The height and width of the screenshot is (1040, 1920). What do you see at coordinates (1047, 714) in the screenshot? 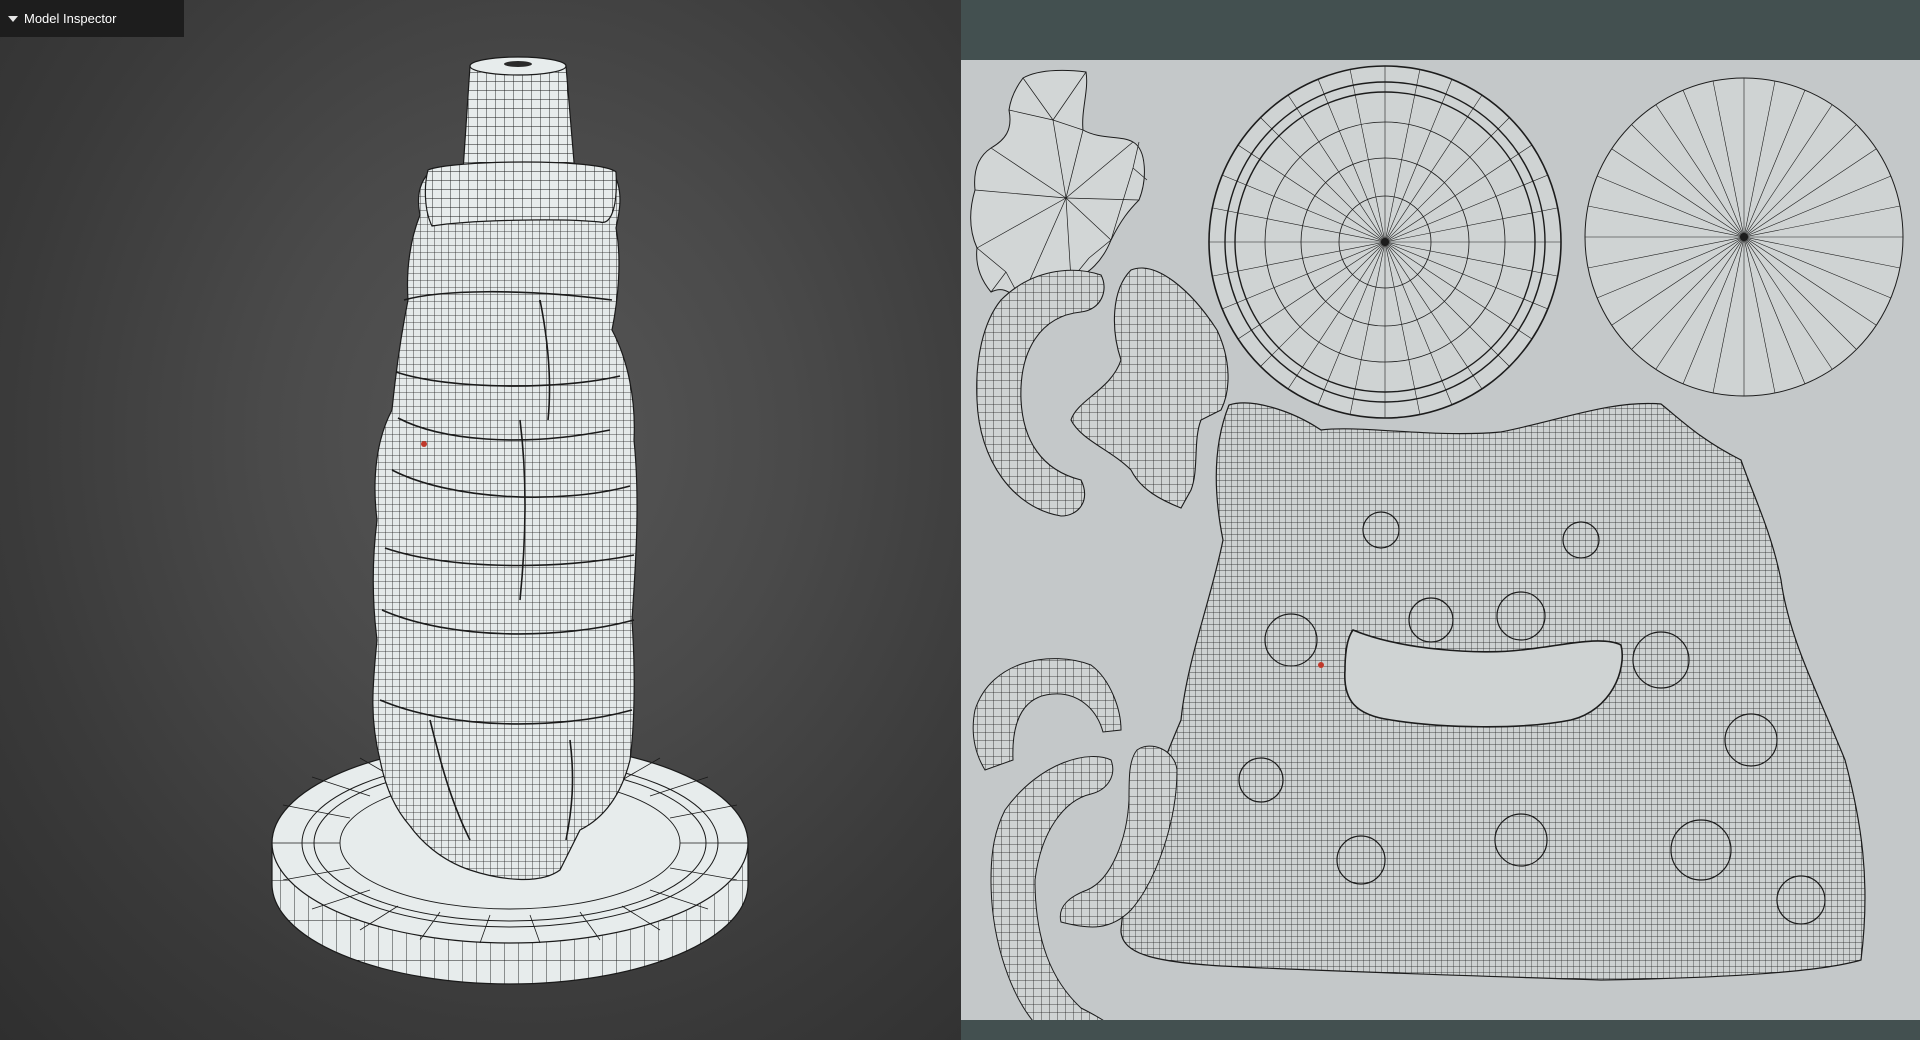
I see `strip-island-a` at bounding box center [1047, 714].